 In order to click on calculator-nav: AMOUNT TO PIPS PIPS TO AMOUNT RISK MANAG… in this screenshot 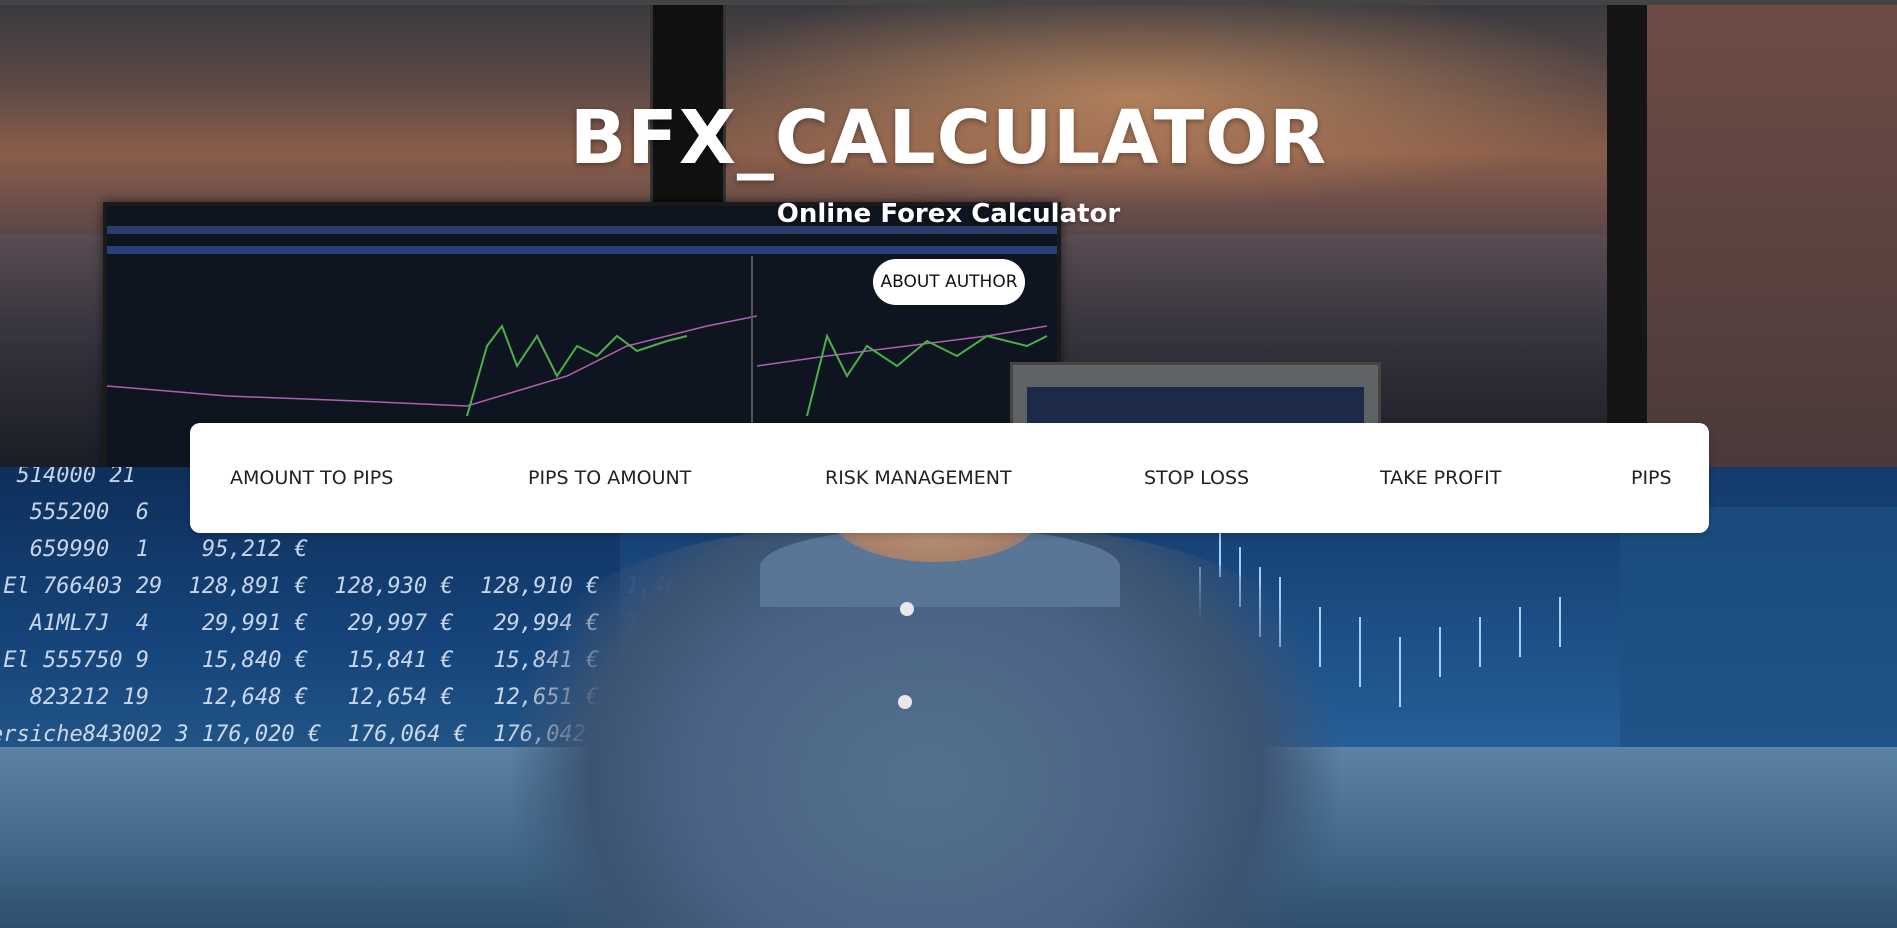, I will do `click(949, 478)`.